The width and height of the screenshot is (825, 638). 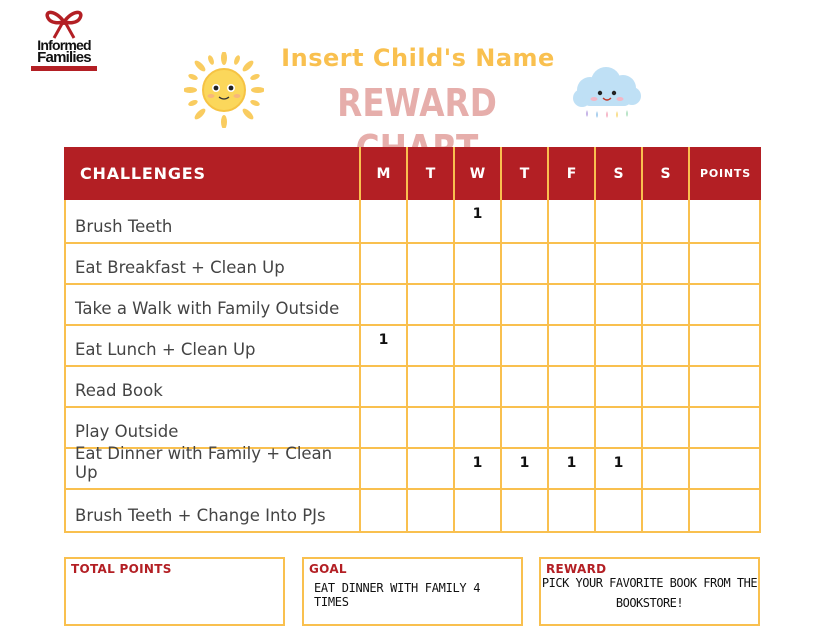 What do you see at coordinates (418, 58) in the screenshot?
I see `child-name: Insert Child's Name` at bounding box center [418, 58].